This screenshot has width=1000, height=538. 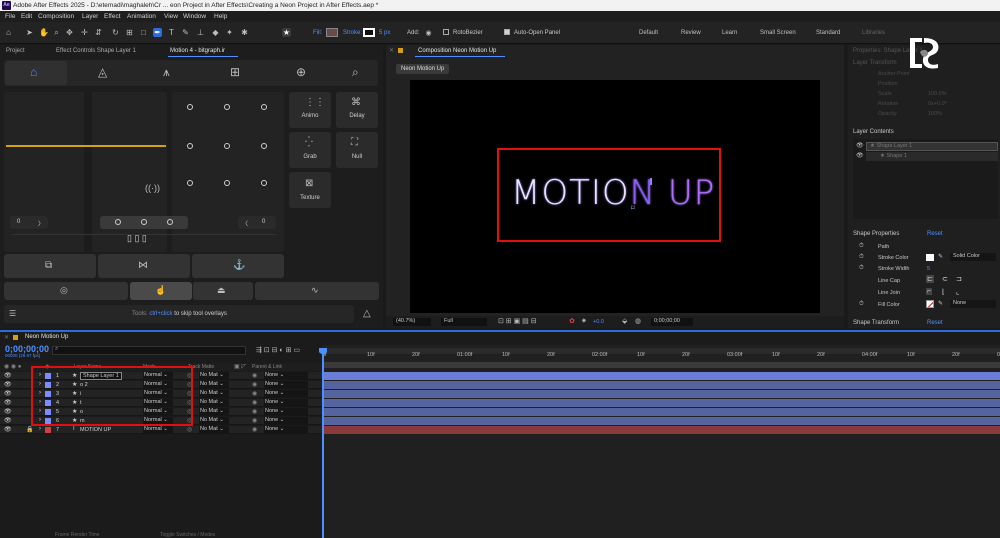 What do you see at coordinates (584, 321) in the screenshot?
I see `exposure-icon: ✷` at bounding box center [584, 321].